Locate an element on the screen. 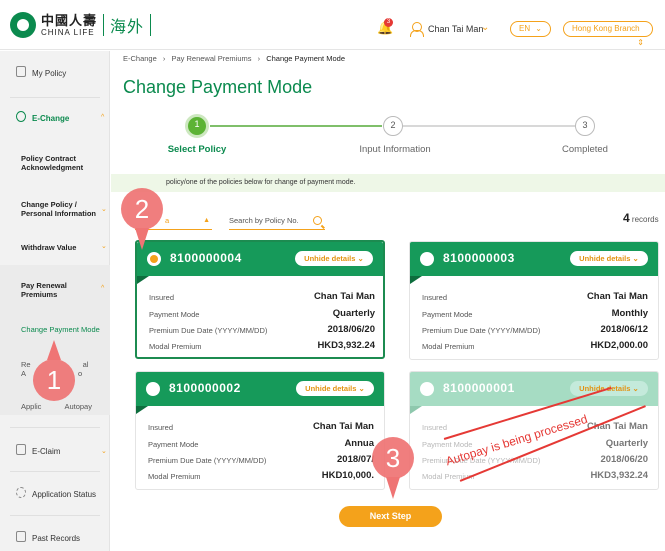 The image size is (665, 551). annotation-marker-1: 1 is located at coordinates (54, 380).